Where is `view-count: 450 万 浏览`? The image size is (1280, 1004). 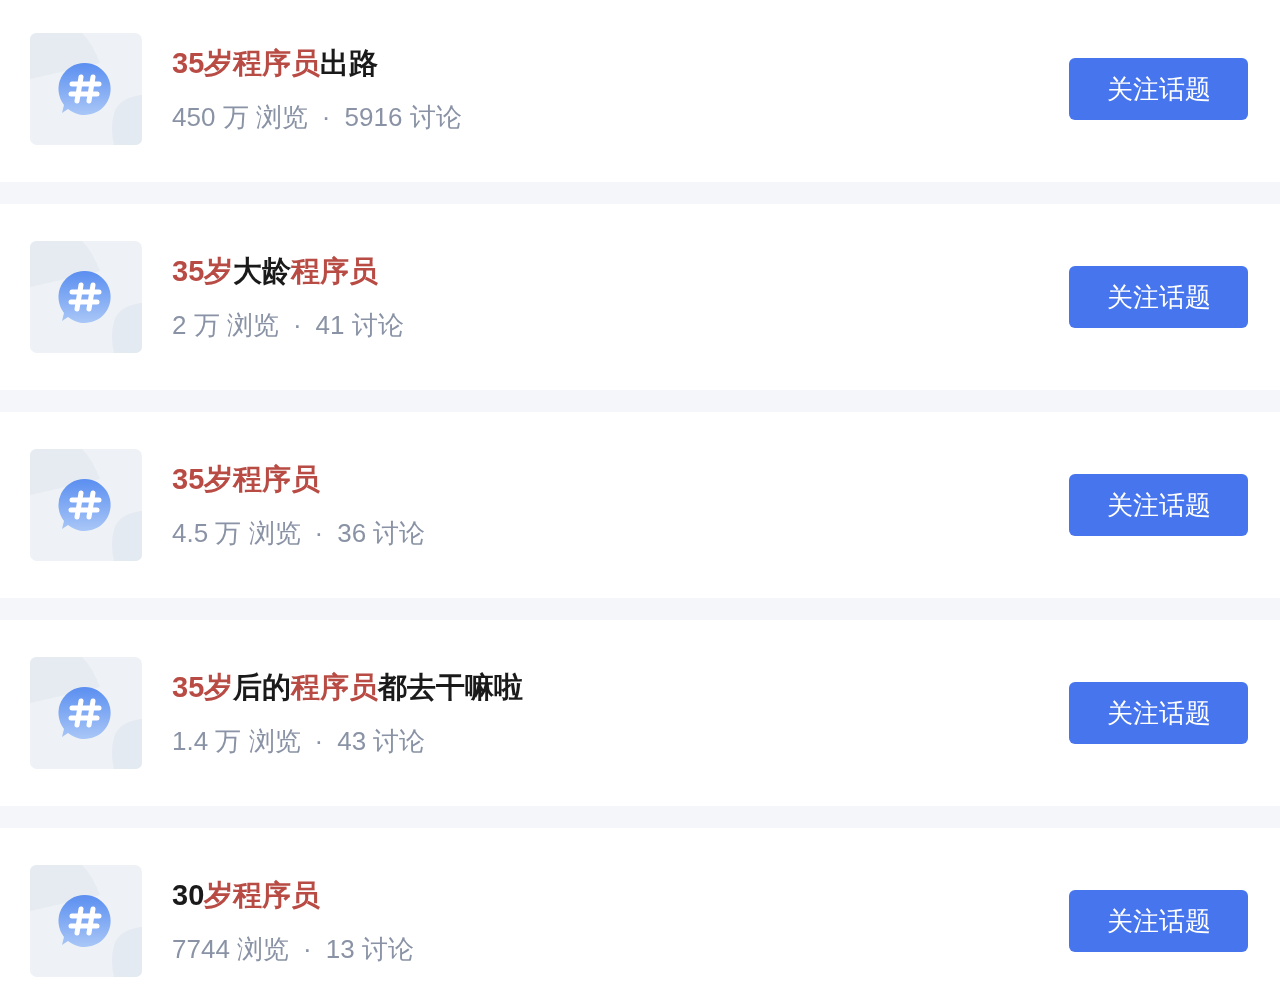
view-count: 450 万 浏览 is located at coordinates (240, 117).